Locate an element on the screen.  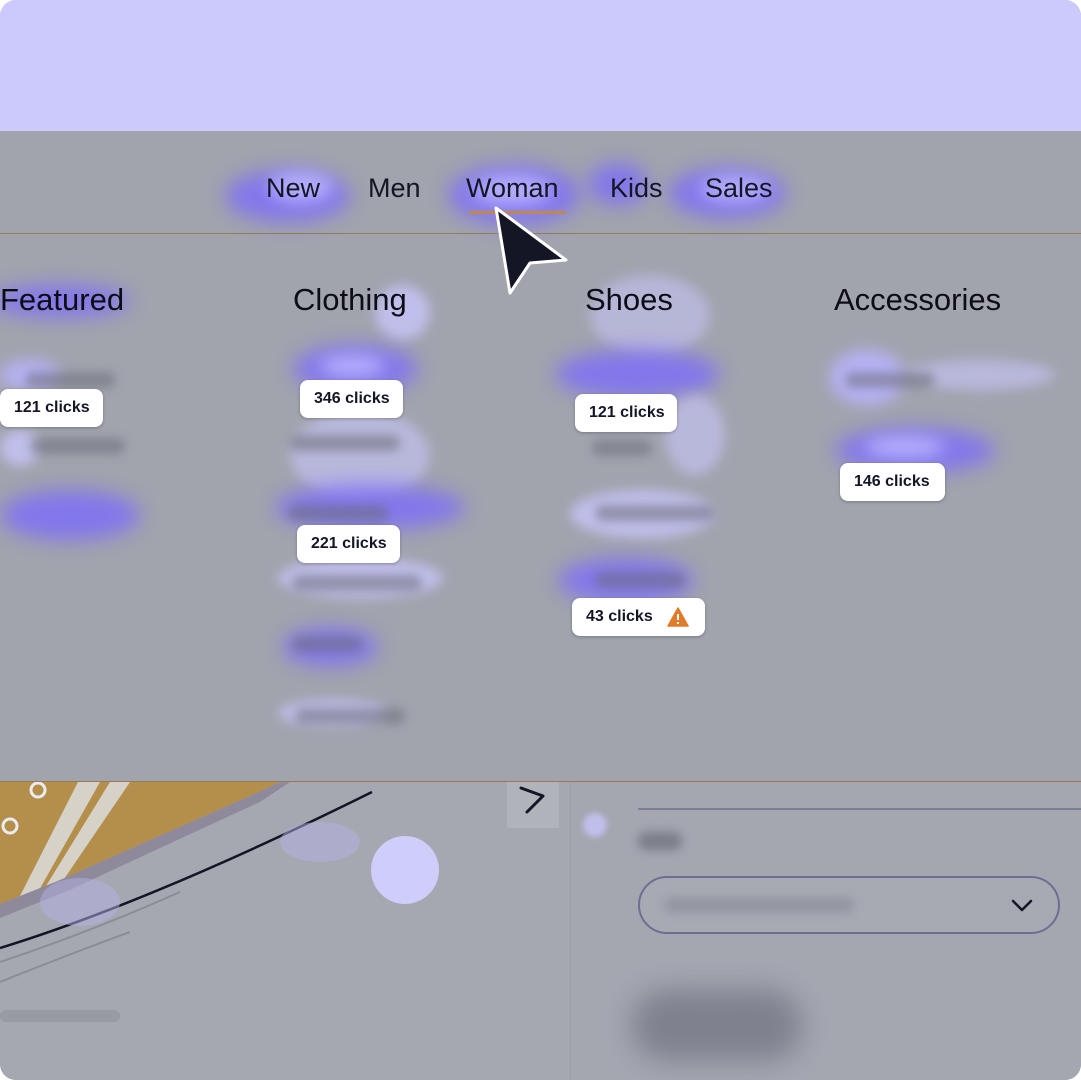
click-count-text: 146 clicks is located at coordinates (892, 481).